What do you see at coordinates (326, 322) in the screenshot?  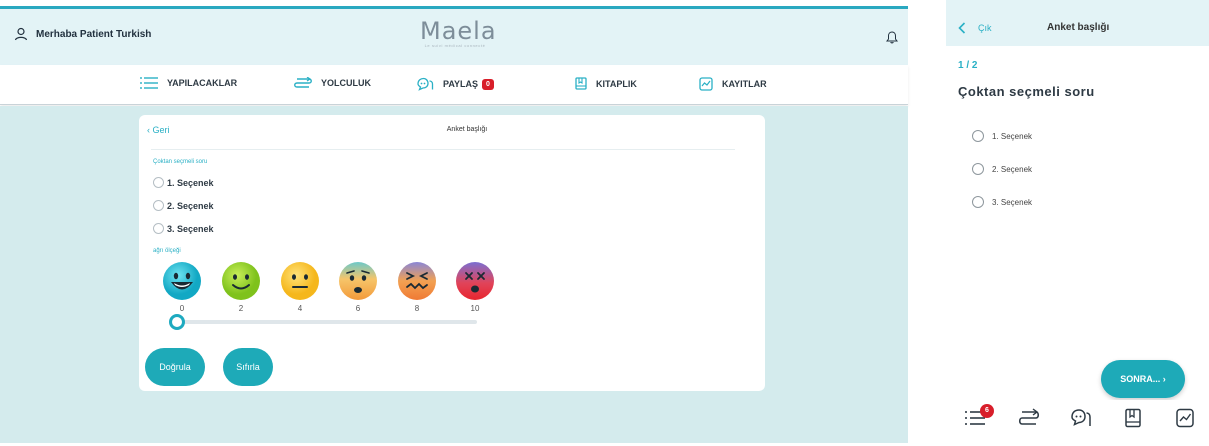 I see `pain-slider-track` at bounding box center [326, 322].